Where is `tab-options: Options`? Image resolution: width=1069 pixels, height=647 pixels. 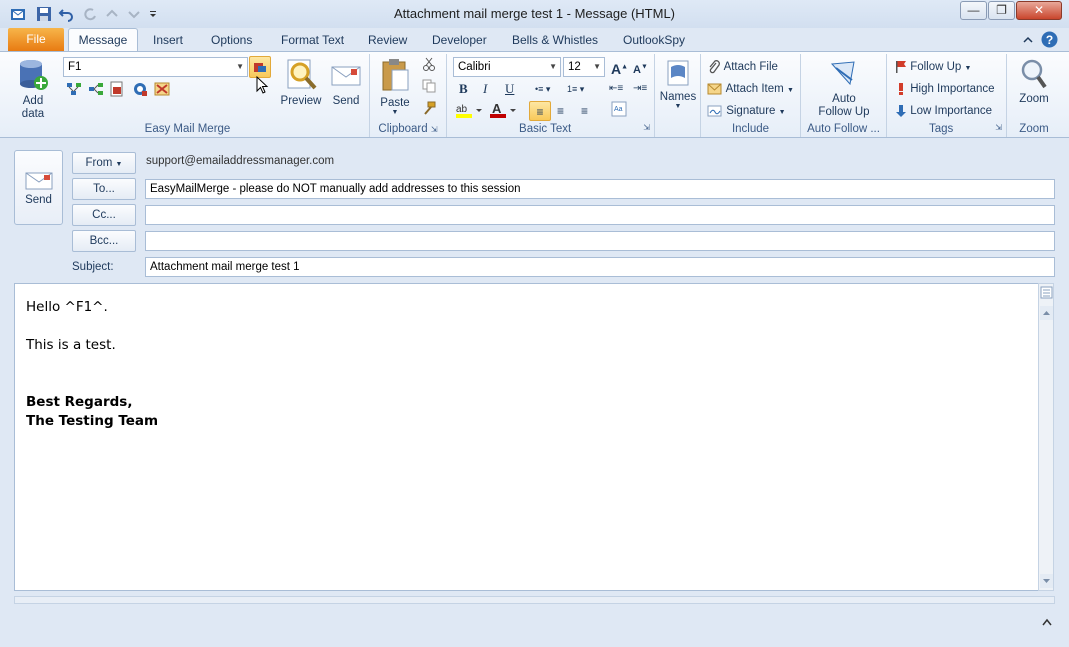
tab-options: Options is located at coordinates (231, 41).